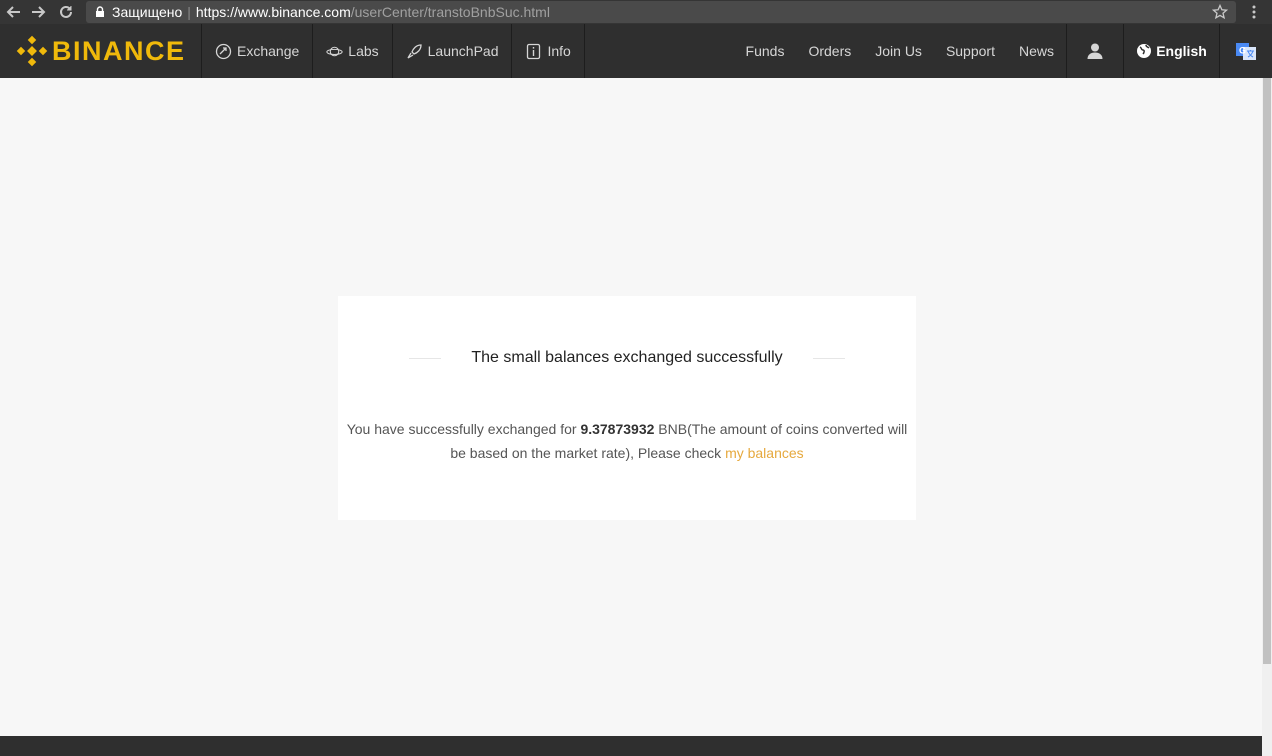 This screenshot has width=1272, height=756. I want to click on info-icon, so click(534, 51).